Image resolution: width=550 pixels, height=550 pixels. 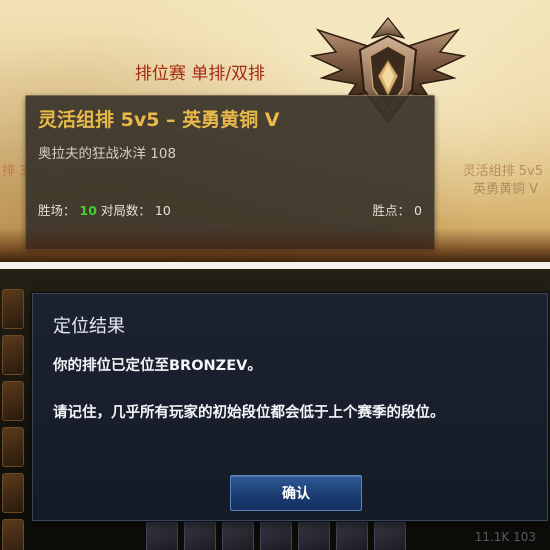 I want to click on background-stats-text: 11.1K 103, so click(x=505, y=537).